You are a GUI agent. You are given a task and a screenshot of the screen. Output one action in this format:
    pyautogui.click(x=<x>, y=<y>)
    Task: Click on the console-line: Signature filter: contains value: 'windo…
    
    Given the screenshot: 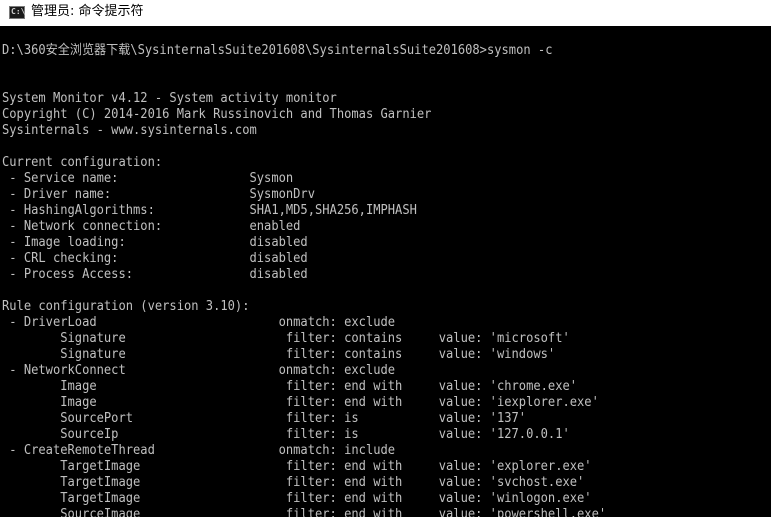 What is the action you would take?
    pyautogui.click(x=279, y=354)
    